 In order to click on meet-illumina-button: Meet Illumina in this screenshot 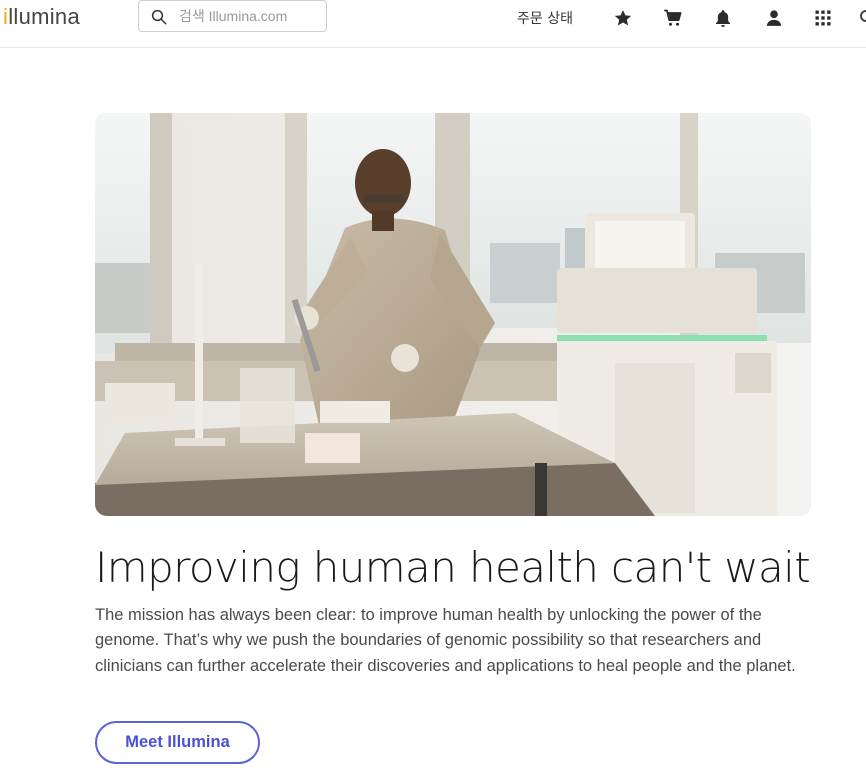, I will do `click(177, 742)`.